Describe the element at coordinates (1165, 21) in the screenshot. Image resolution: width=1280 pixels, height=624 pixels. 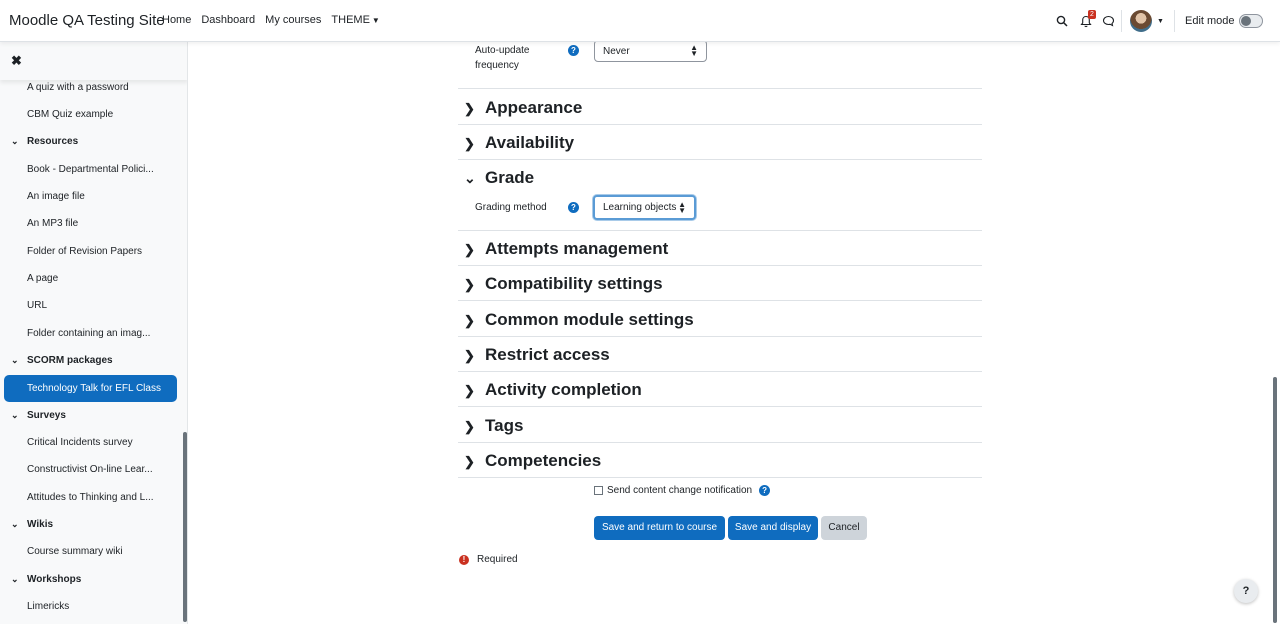
I see `user-navigation: 2 ▼ Edit mode` at that location.